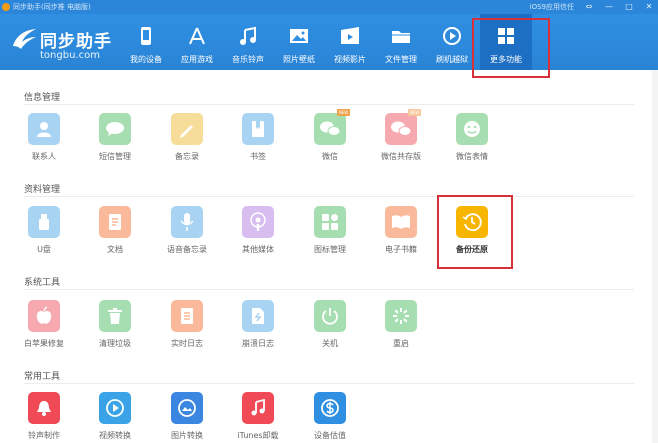 This screenshot has width=658, height=443. I want to click on tool-white-apple-fix: 白苹果修复, so click(44, 330).